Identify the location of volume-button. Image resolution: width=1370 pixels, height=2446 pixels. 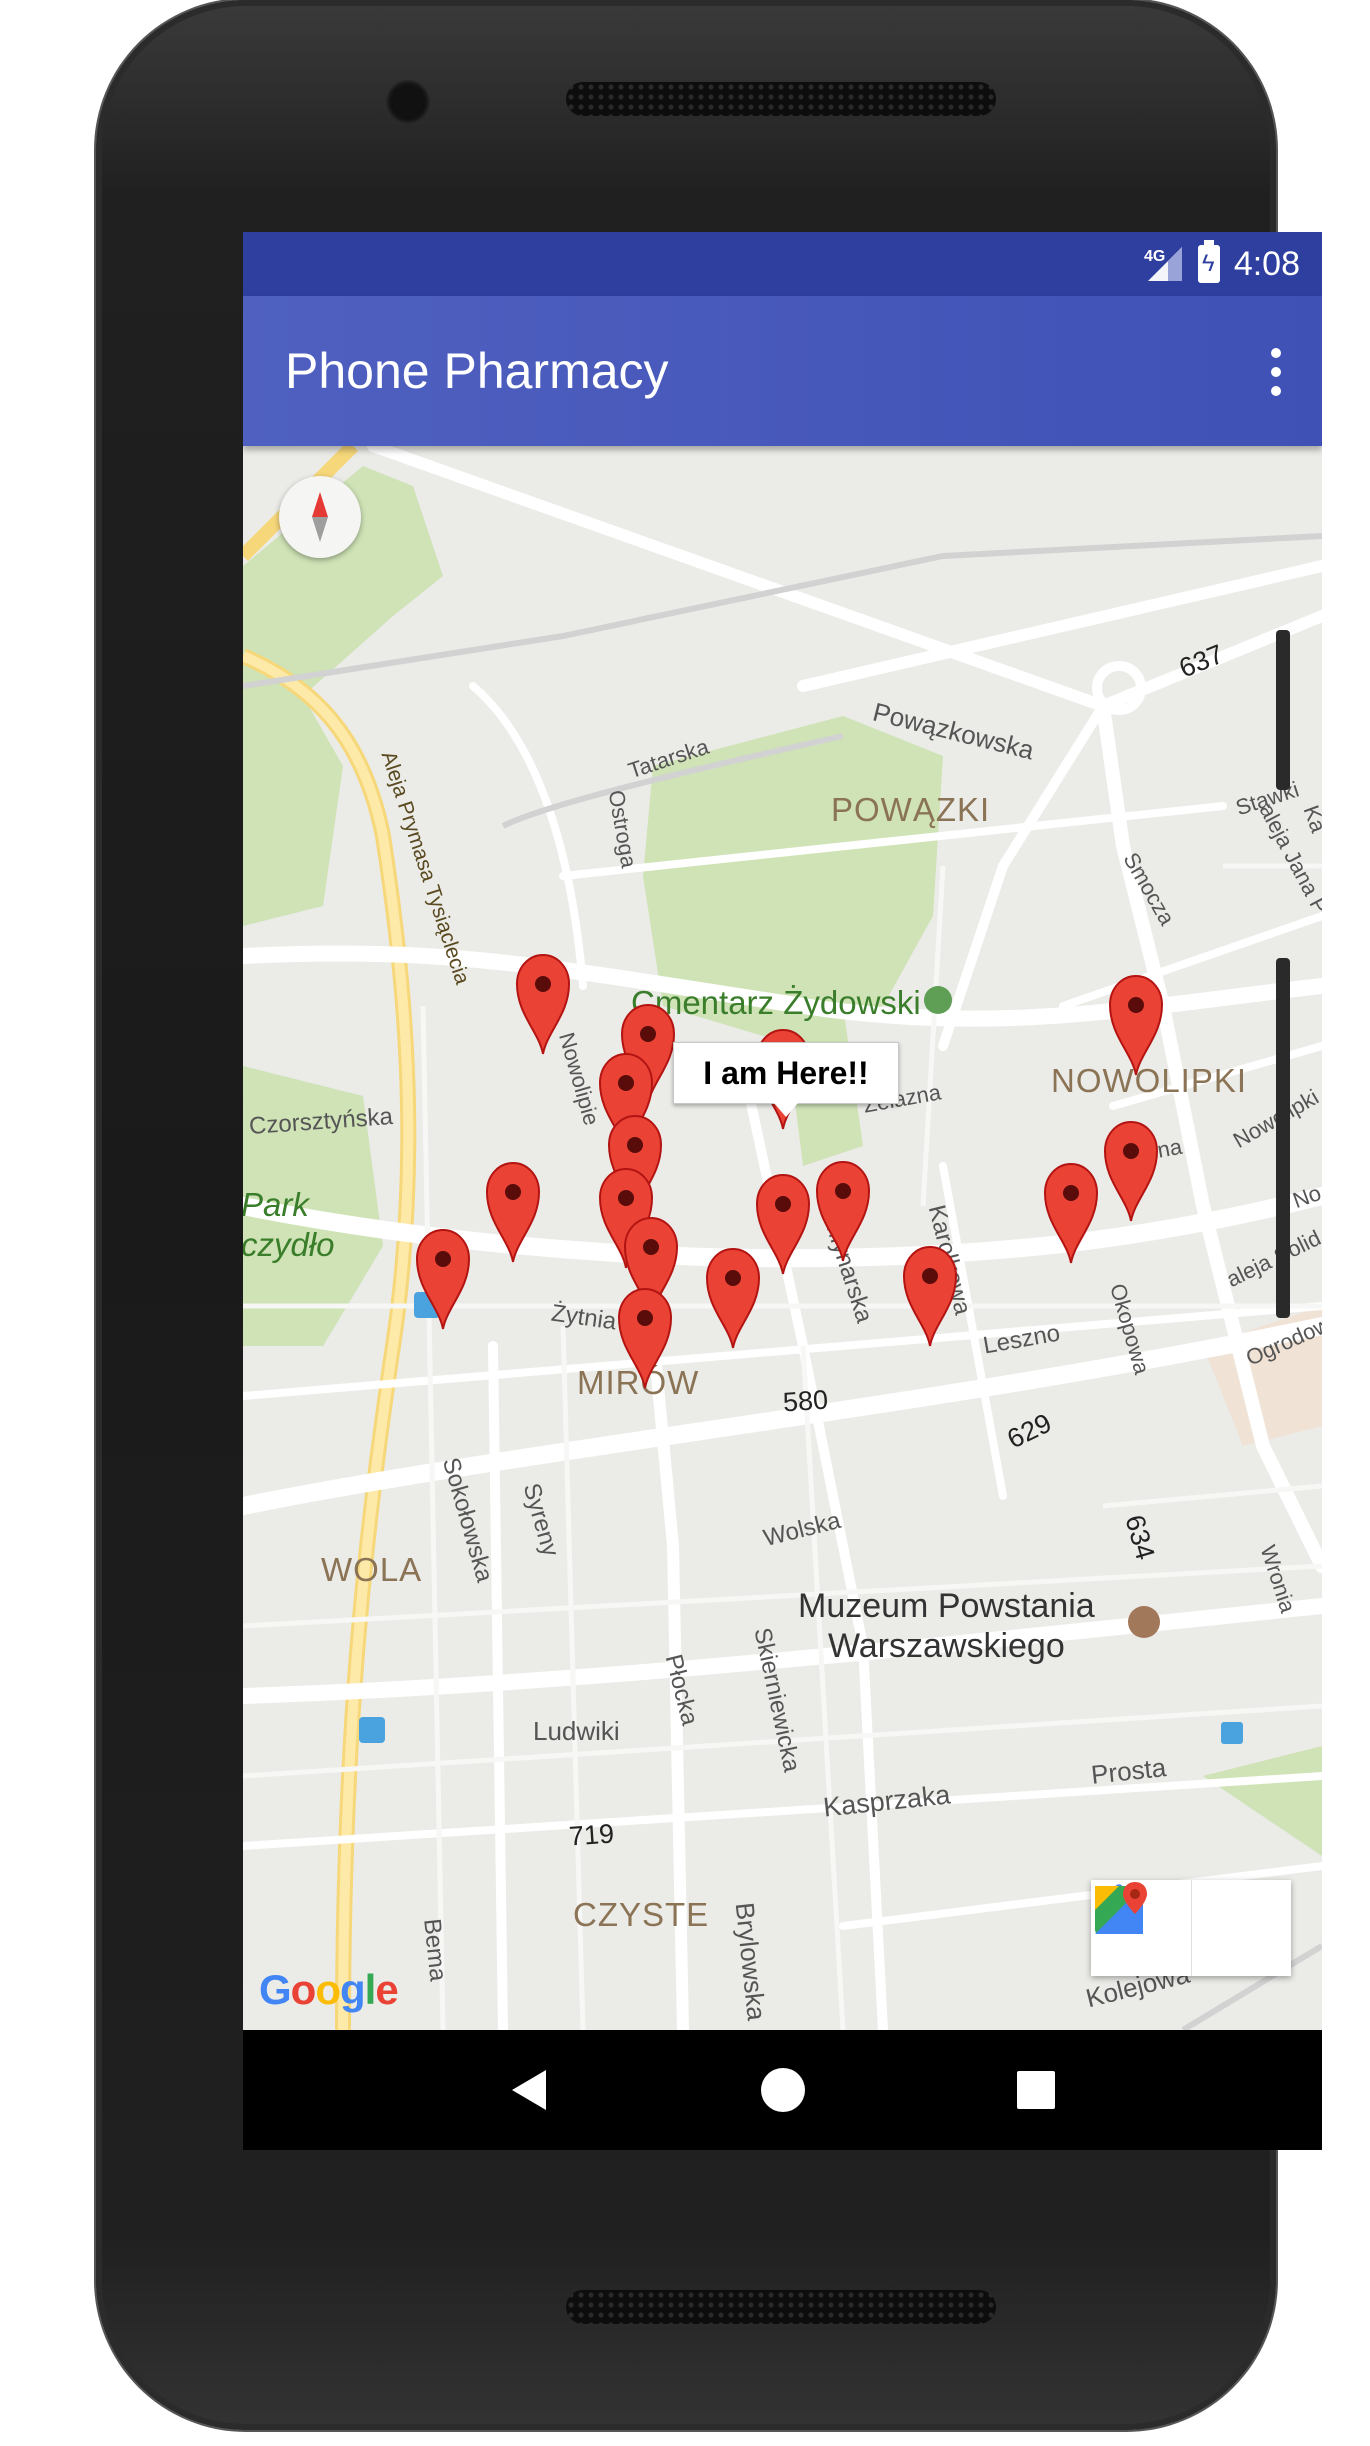
(1283, 710).